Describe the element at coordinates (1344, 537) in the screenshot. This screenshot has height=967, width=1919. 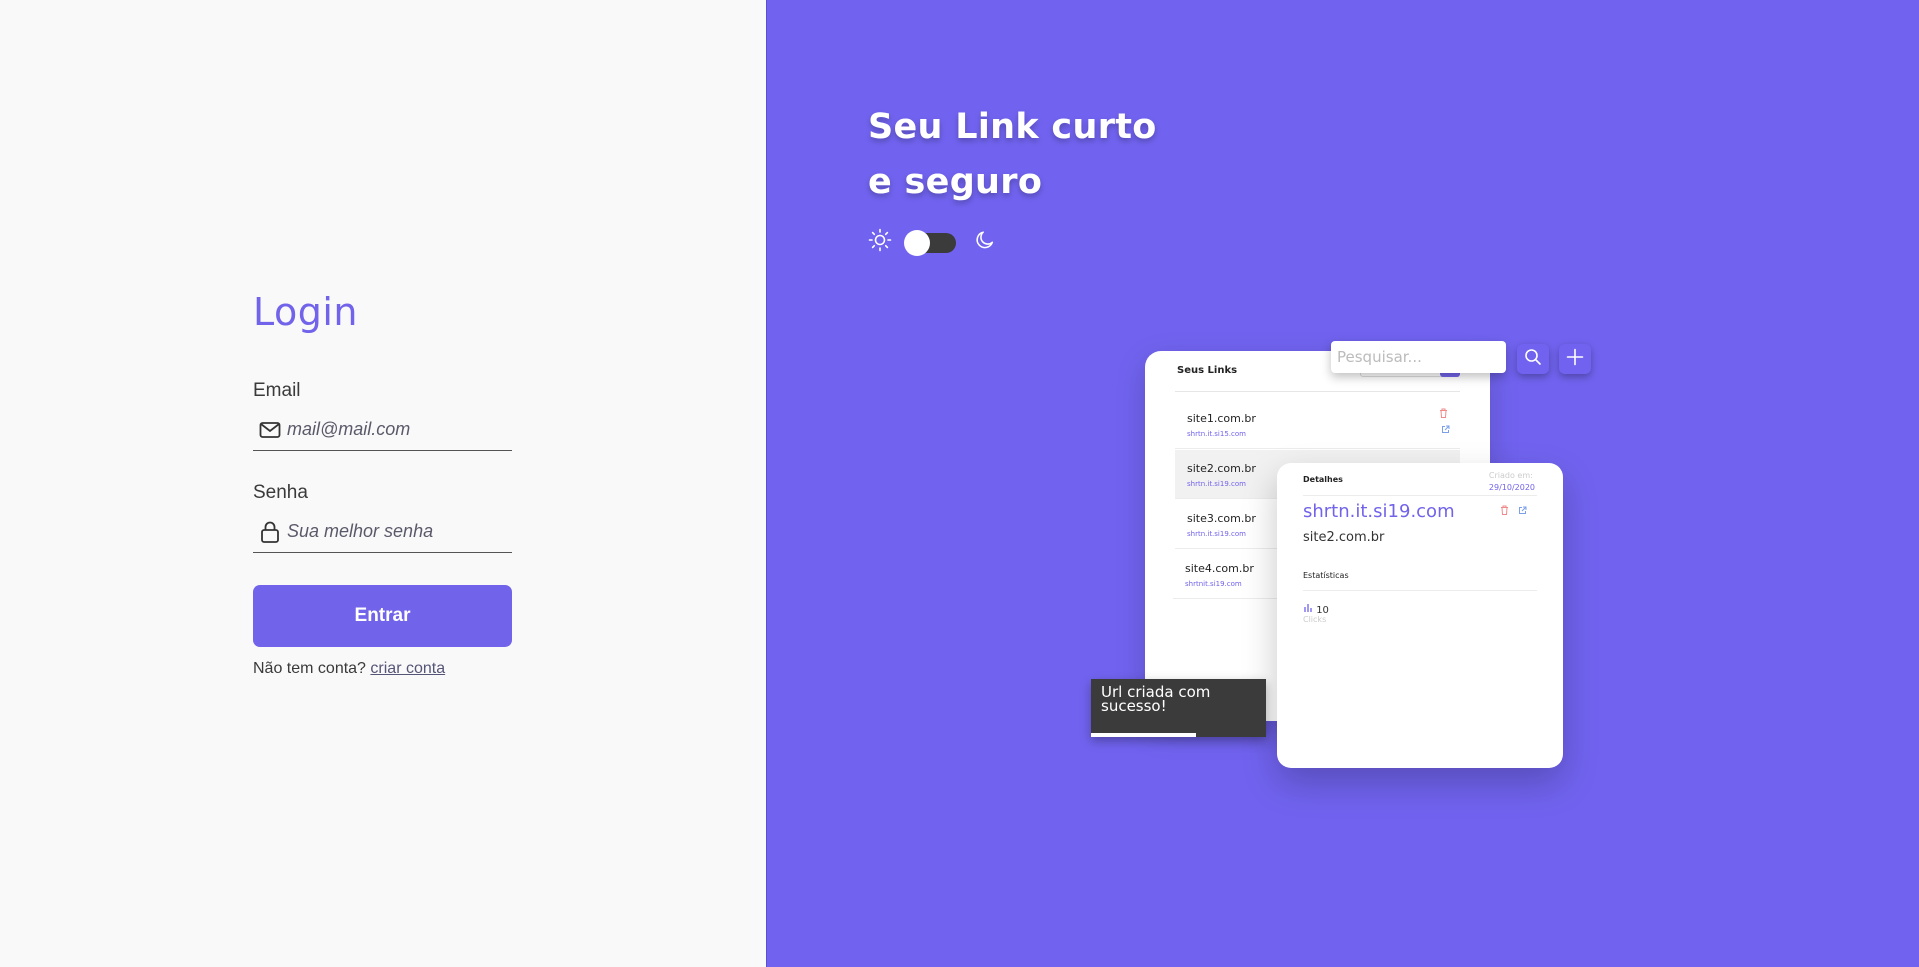
I see `details-original-url: site2.com.br` at that location.